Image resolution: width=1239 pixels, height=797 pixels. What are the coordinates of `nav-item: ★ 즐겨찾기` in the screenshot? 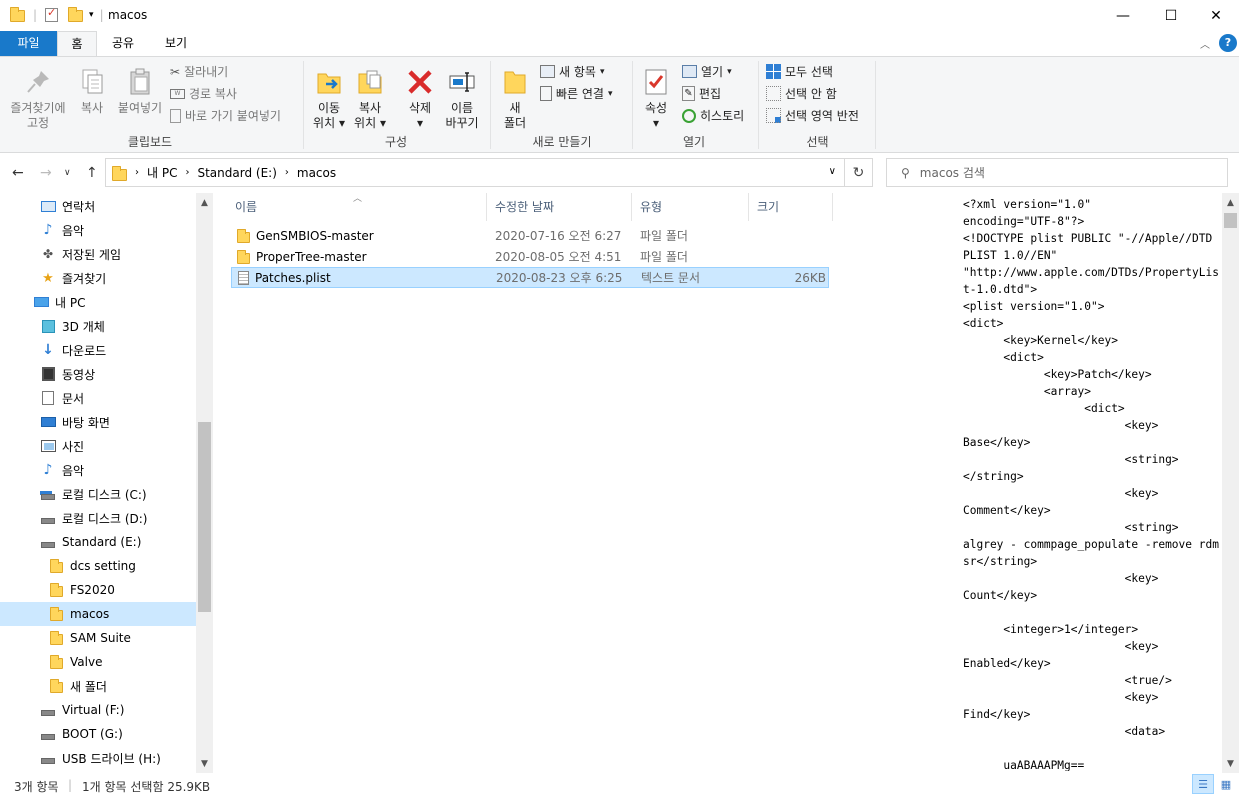 It's located at (98, 278).